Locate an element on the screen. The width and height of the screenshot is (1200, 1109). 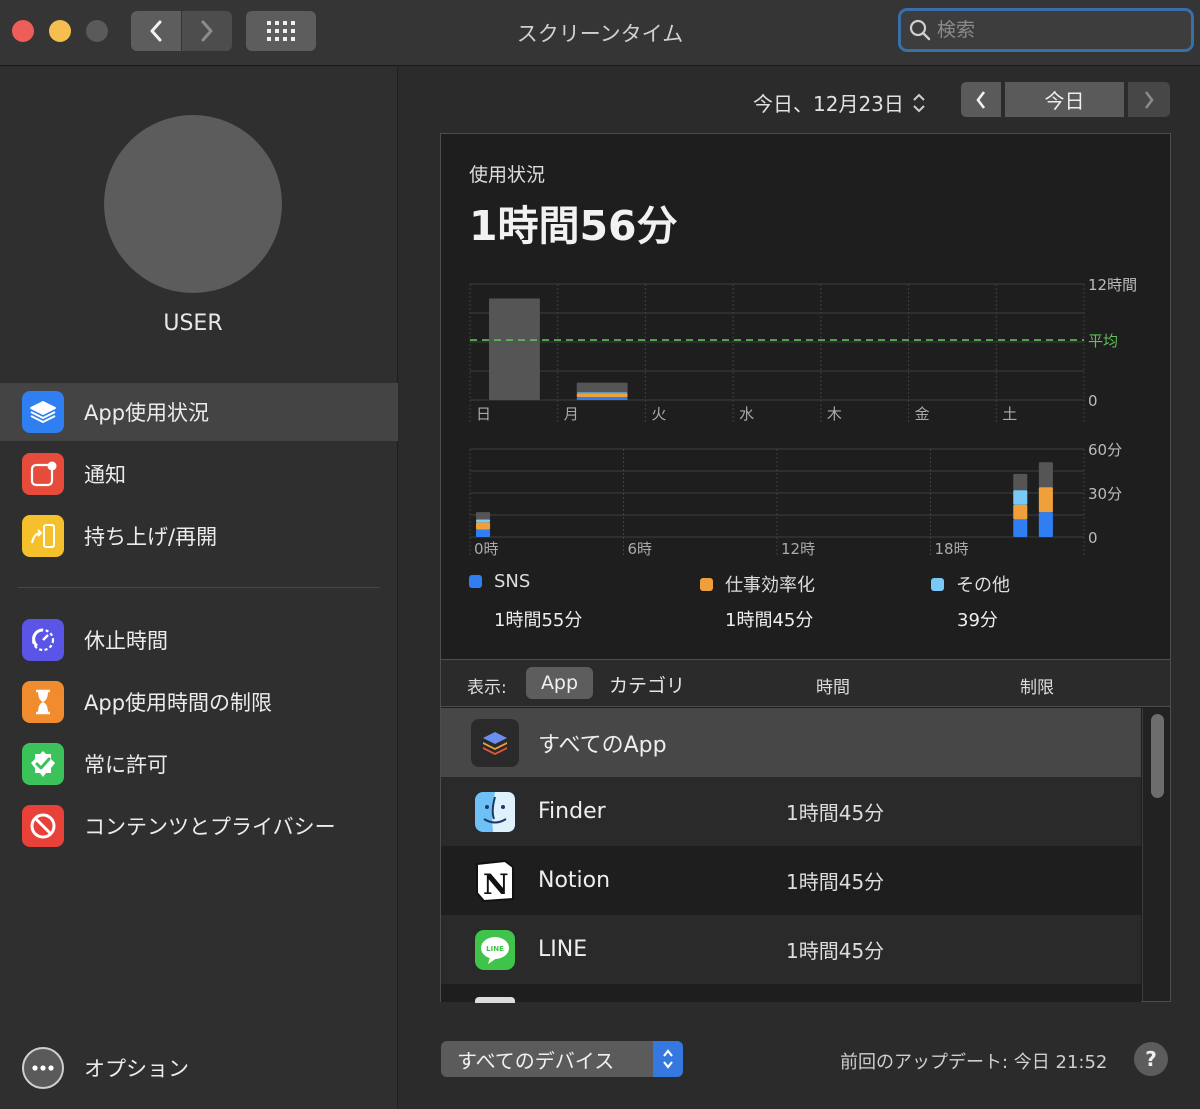
app-name: LINE is located at coordinates (563, 949).